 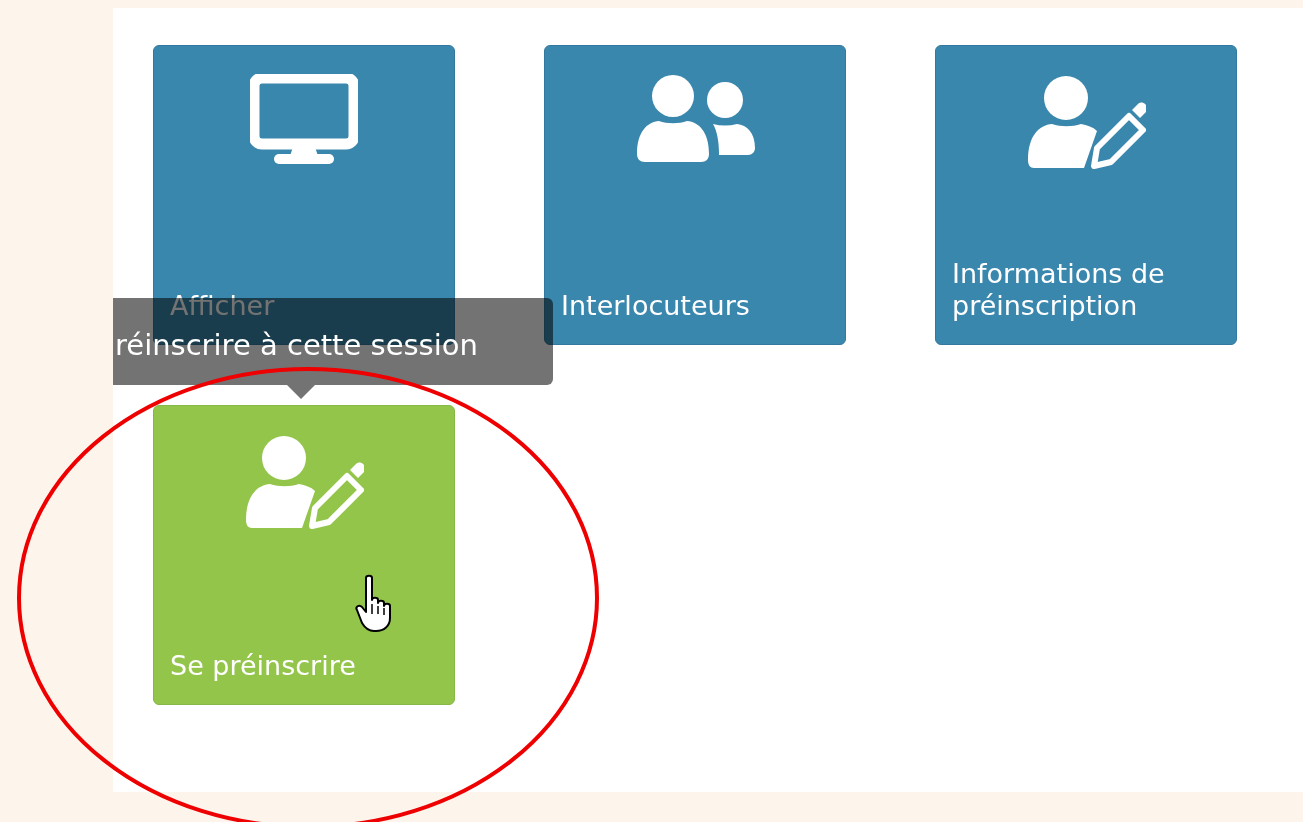 I want to click on menu-tile: Se préinscrire, so click(x=304, y=555).